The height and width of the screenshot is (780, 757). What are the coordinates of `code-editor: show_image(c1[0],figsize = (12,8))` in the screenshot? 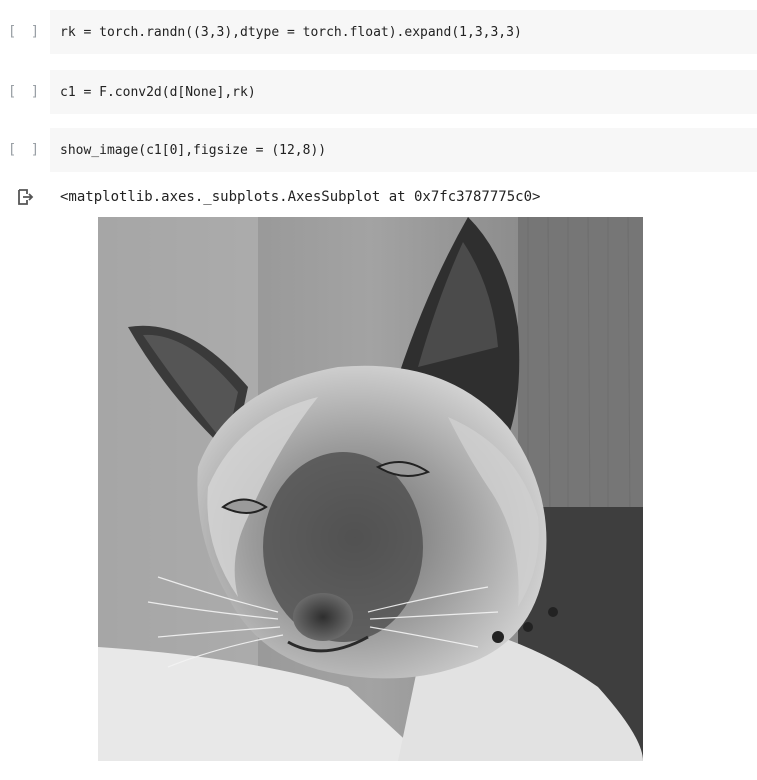 It's located at (193, 150).